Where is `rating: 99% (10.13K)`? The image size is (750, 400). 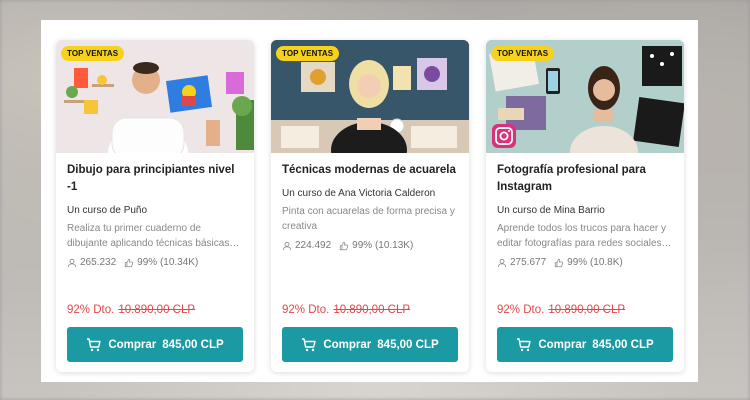
rating: 99% (10.13K) is located at coordinates (383, 245).